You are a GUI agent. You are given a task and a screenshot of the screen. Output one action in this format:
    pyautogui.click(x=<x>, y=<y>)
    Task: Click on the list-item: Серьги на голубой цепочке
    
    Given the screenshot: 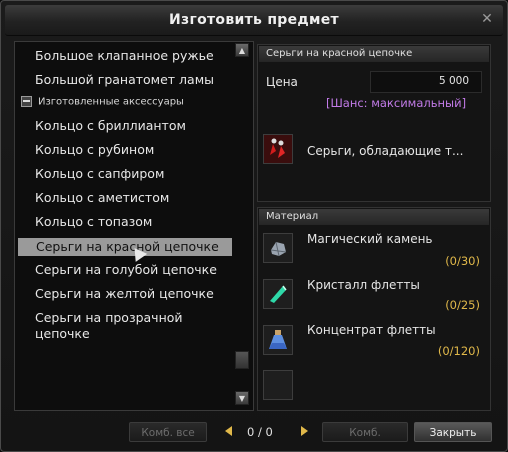 What is the action you would take?
    pyautogui.click(x=126, y=269)
    